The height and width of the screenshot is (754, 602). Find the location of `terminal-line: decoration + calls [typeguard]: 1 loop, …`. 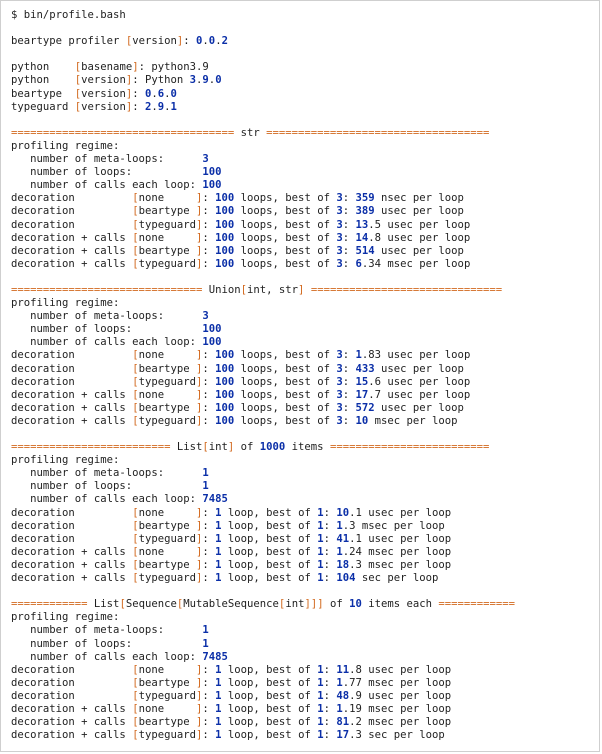

terminal-line: decoration + calls [typeguard]: 1 loop, … is located at coordinates (305, 578).